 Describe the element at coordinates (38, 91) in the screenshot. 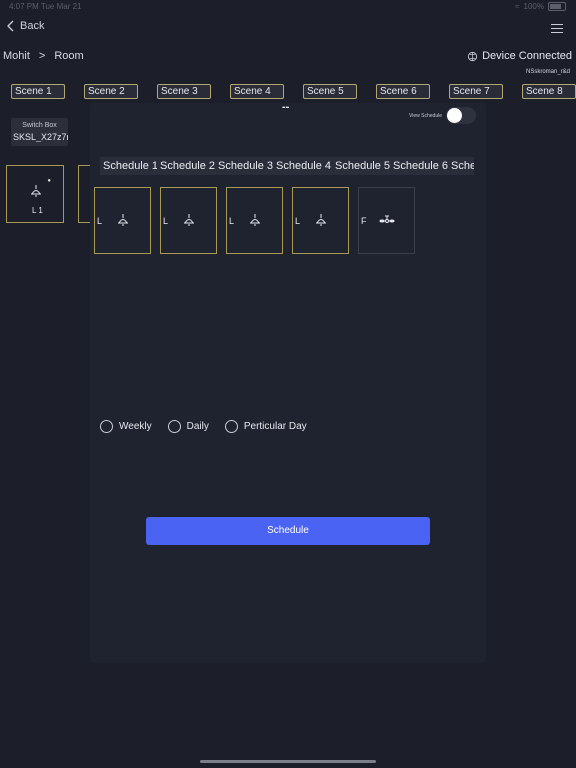

I see `scene-button: Scene 1` at that location.